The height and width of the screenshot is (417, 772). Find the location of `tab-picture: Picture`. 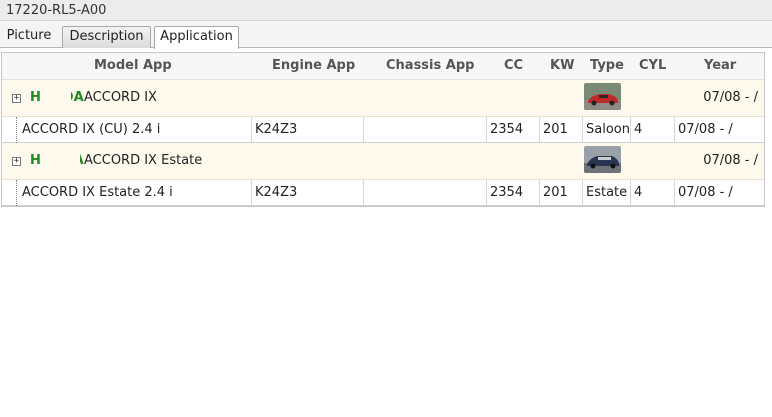

tab-picture: Picture is located at coordinates (29, 37).